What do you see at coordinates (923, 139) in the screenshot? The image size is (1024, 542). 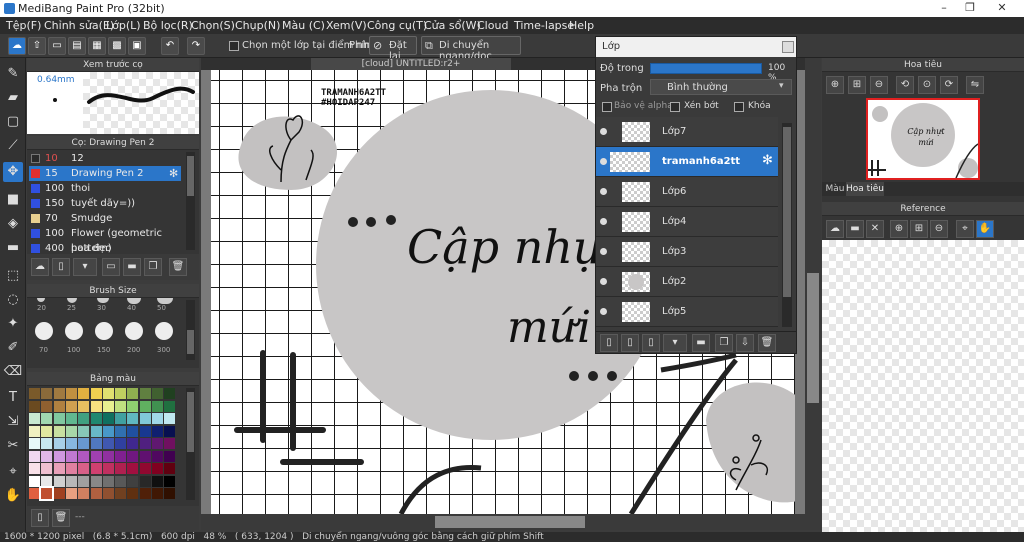 I see `navigator-preview: Cập nhựt mứi` at bounding box center [923, 139].